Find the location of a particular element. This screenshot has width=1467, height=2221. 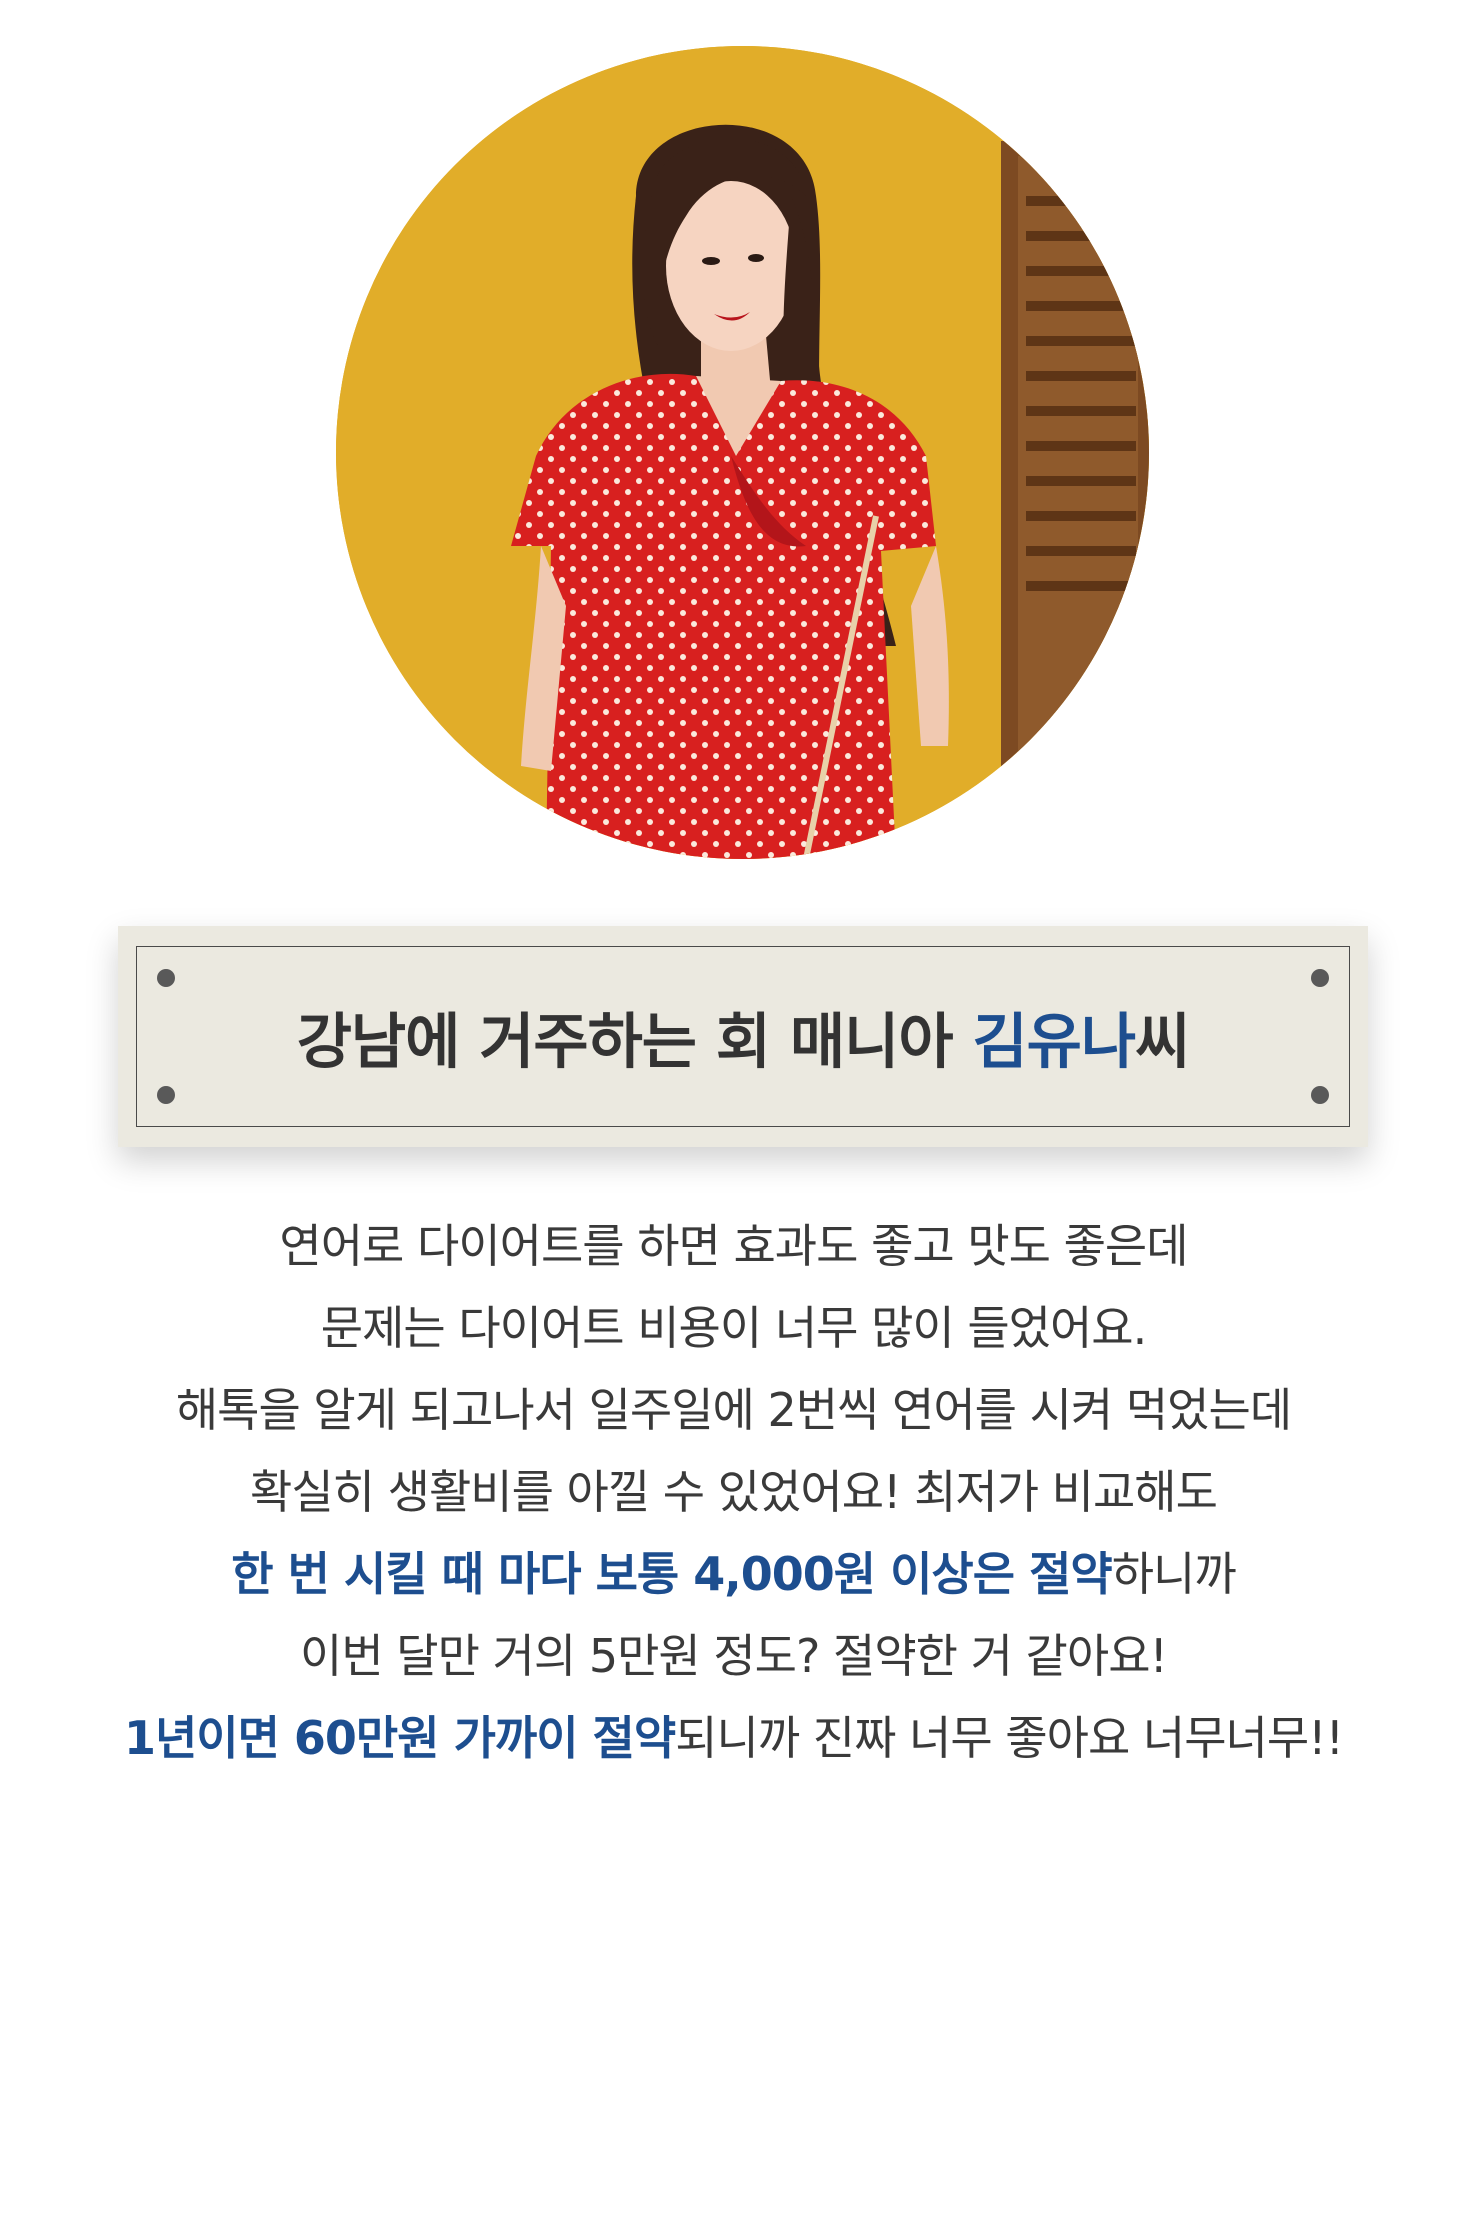

reviewer-description: 강남에 거주하는 회 매니아 is located at coordinates (634, 1042).